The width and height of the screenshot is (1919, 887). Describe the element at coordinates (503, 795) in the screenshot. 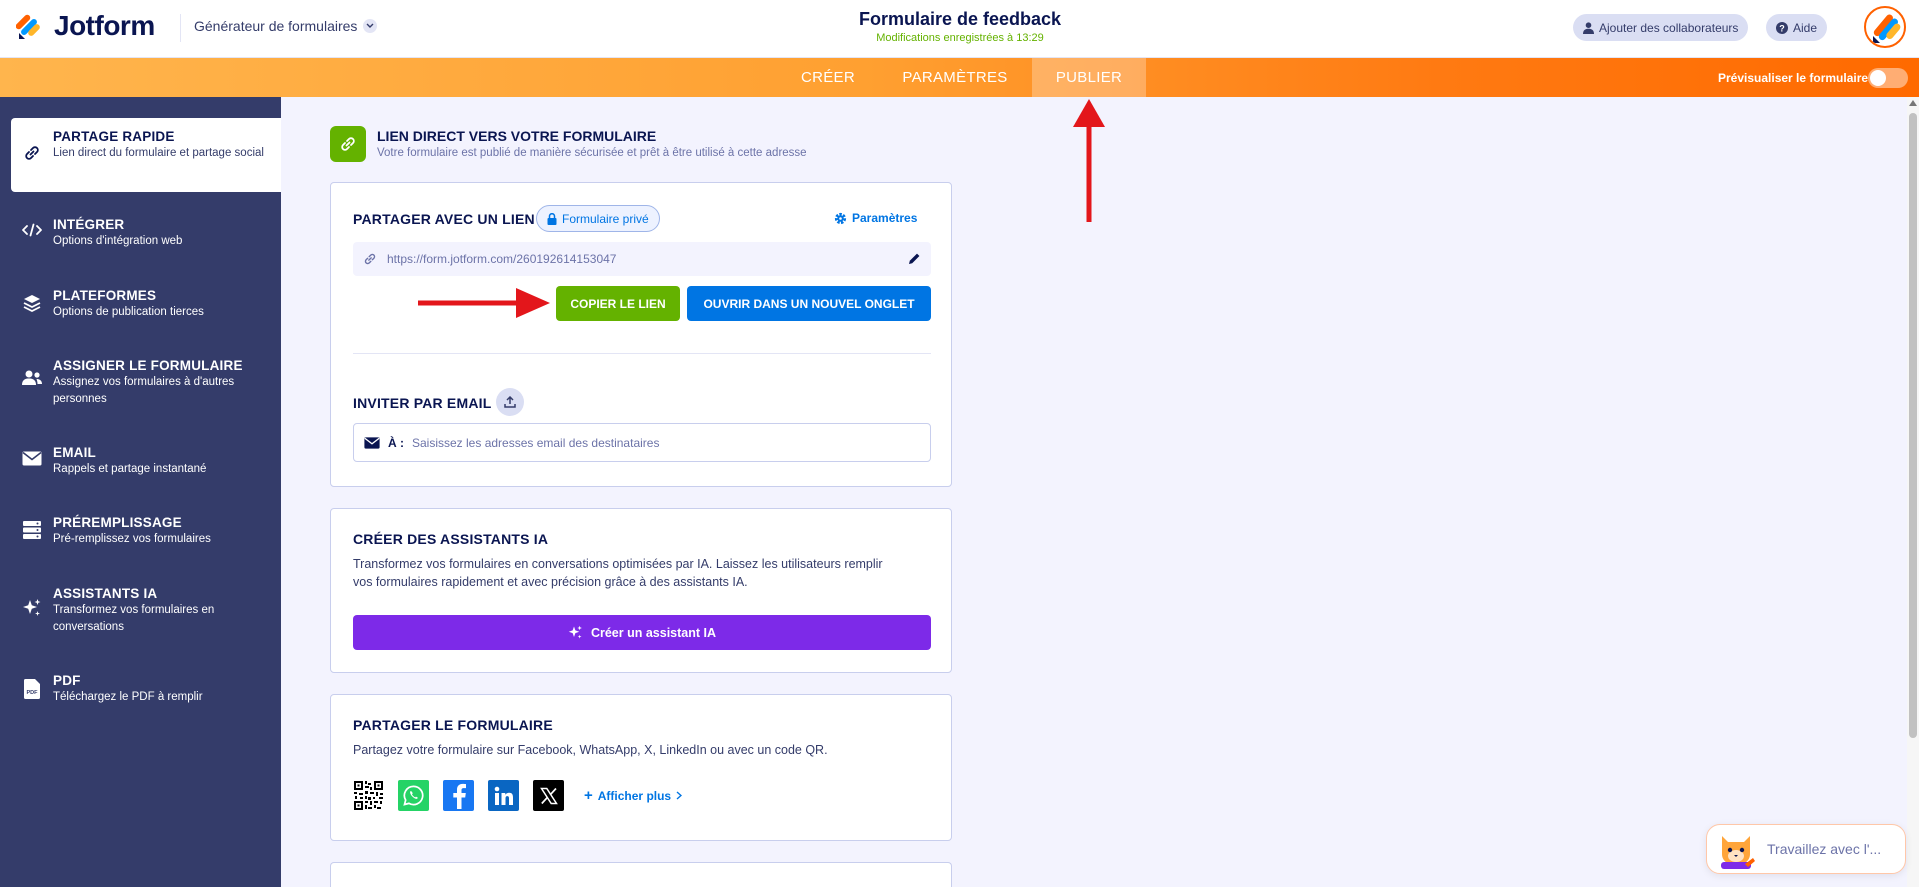

I see `linkedin-icon` at that location.